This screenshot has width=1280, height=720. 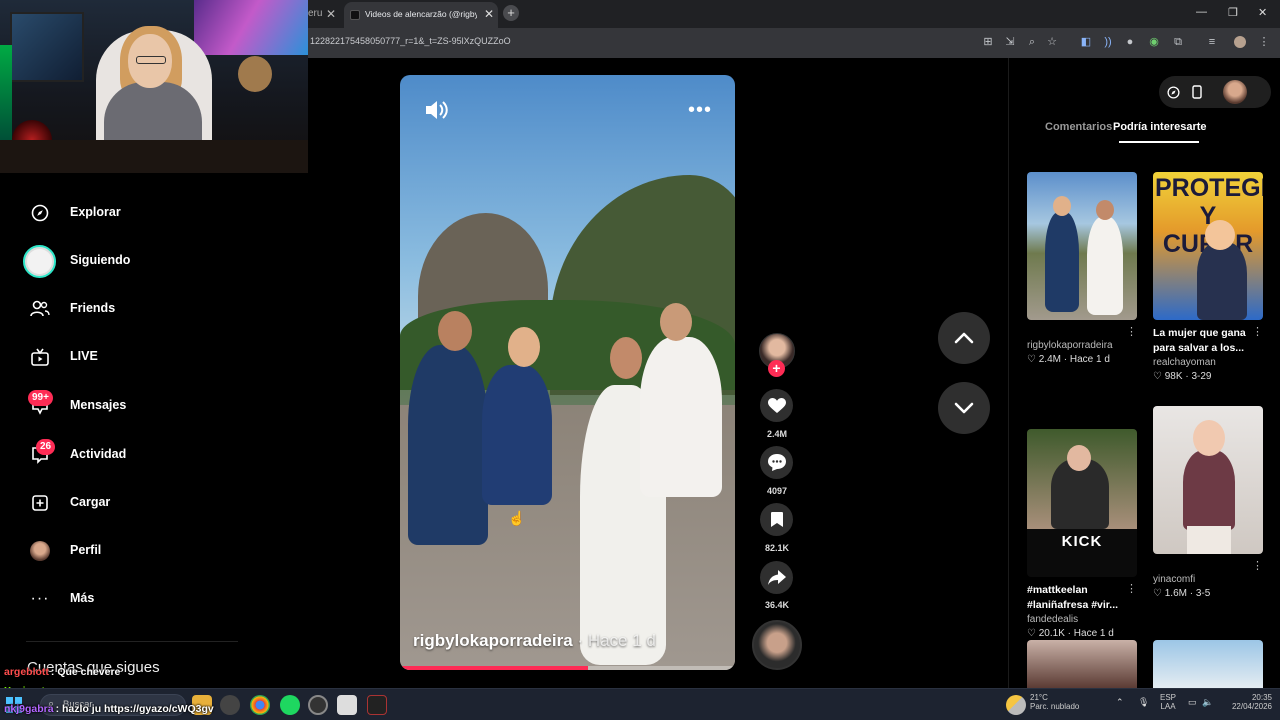 I want to click on translate-icon: ⊞, so click(x=988, y=42).